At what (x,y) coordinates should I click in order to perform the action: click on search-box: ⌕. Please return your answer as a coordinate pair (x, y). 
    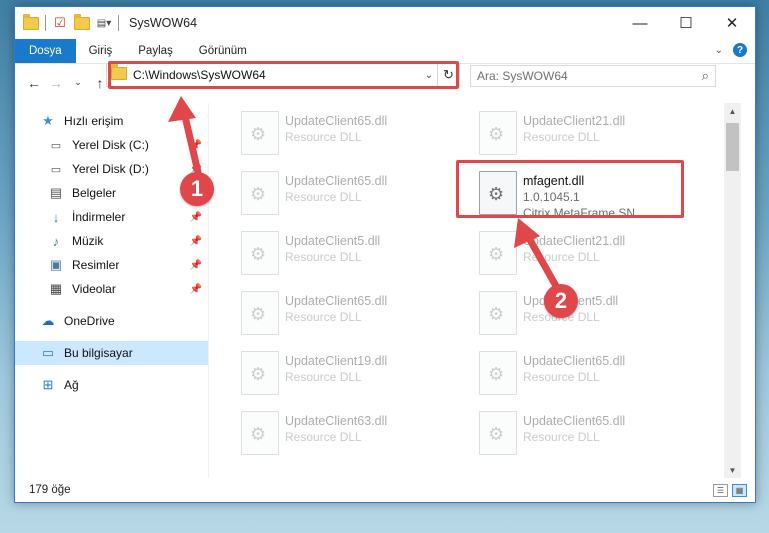
    Looking at the image, I should click on (593, 76).